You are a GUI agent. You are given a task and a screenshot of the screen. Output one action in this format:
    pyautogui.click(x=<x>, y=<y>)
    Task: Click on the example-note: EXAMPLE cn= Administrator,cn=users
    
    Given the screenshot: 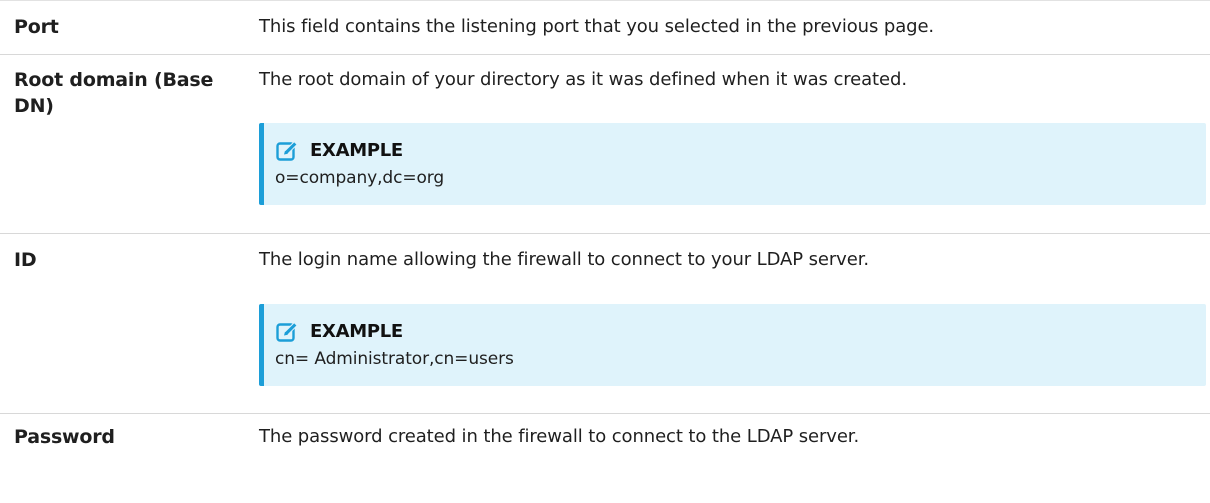 What is the action you would take?
    pyautogui.click(x=732, y=345)
    